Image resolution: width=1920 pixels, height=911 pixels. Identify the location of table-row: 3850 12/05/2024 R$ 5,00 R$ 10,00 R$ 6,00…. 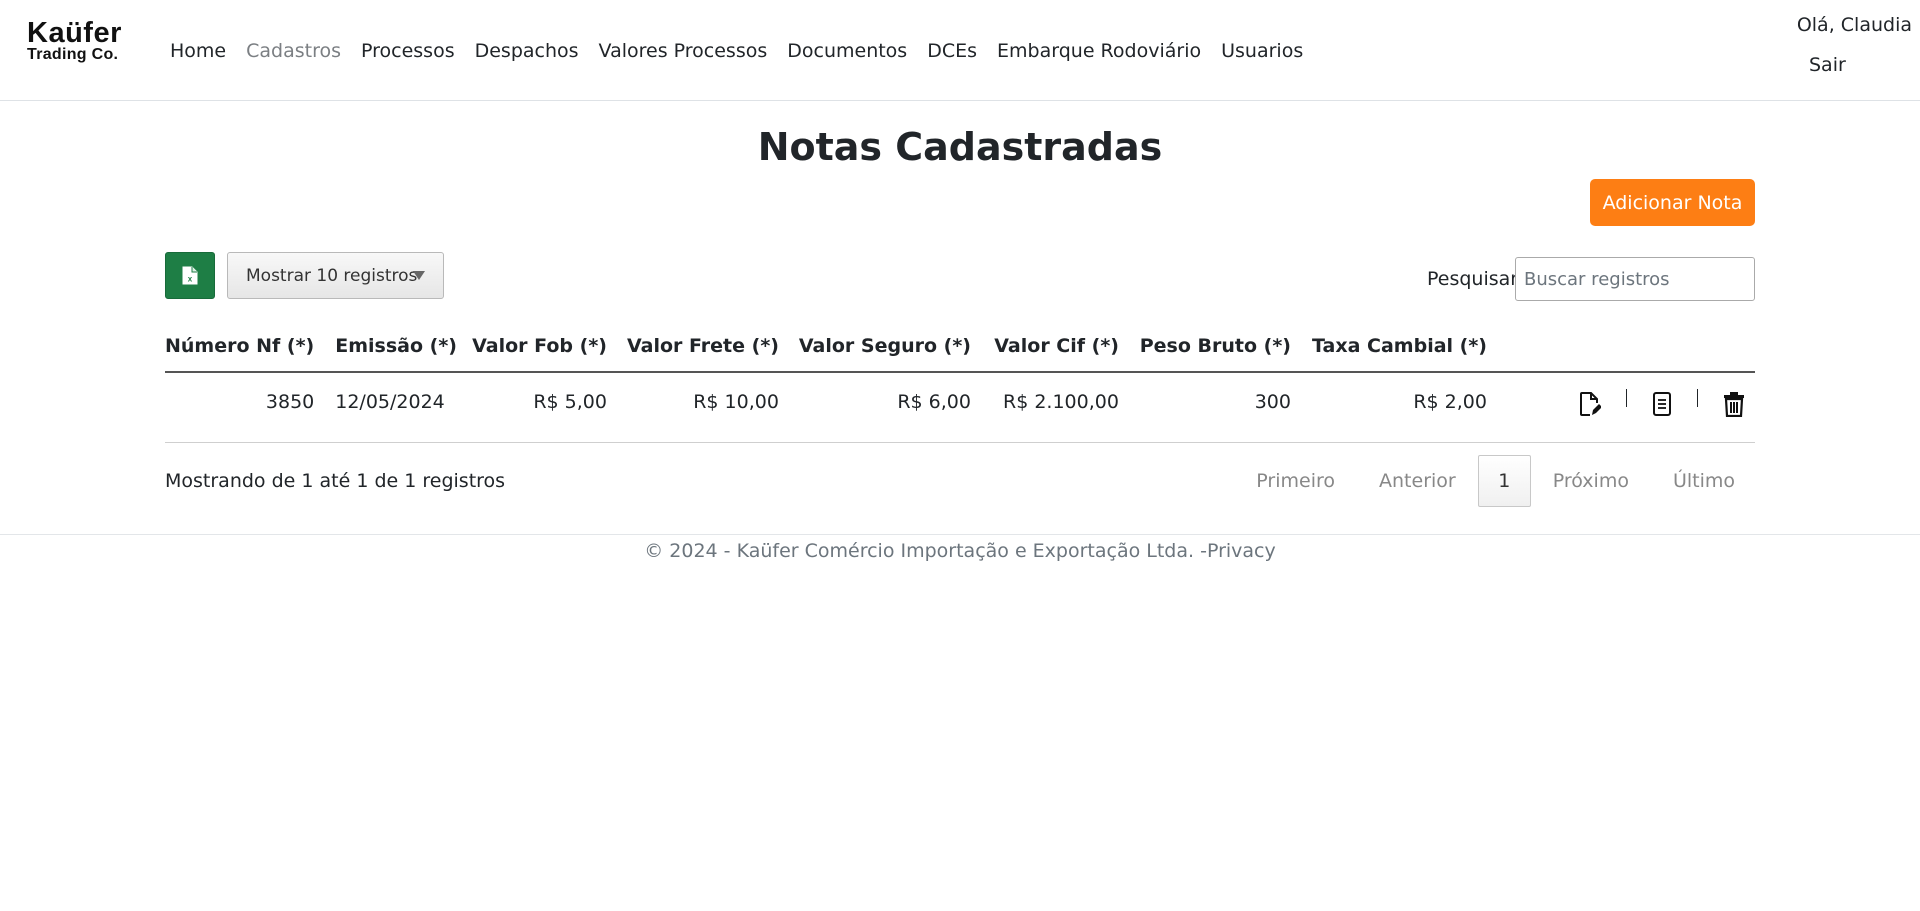
(960, 407).